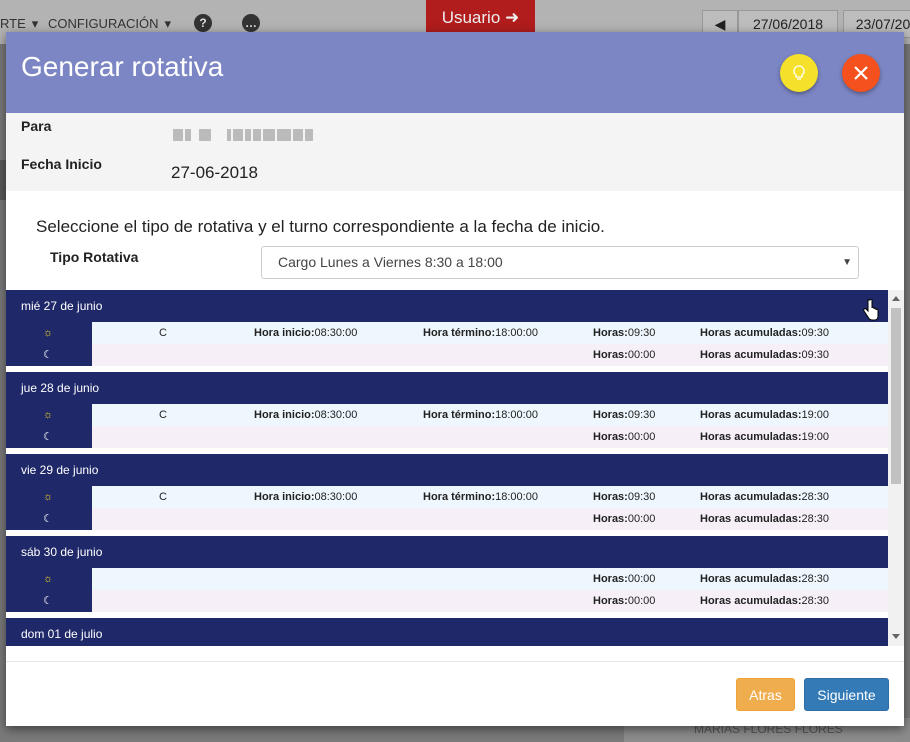 The width and height of the screenshot is (910, 742). I want to click on scroll-down-icon, so click(896, 636).